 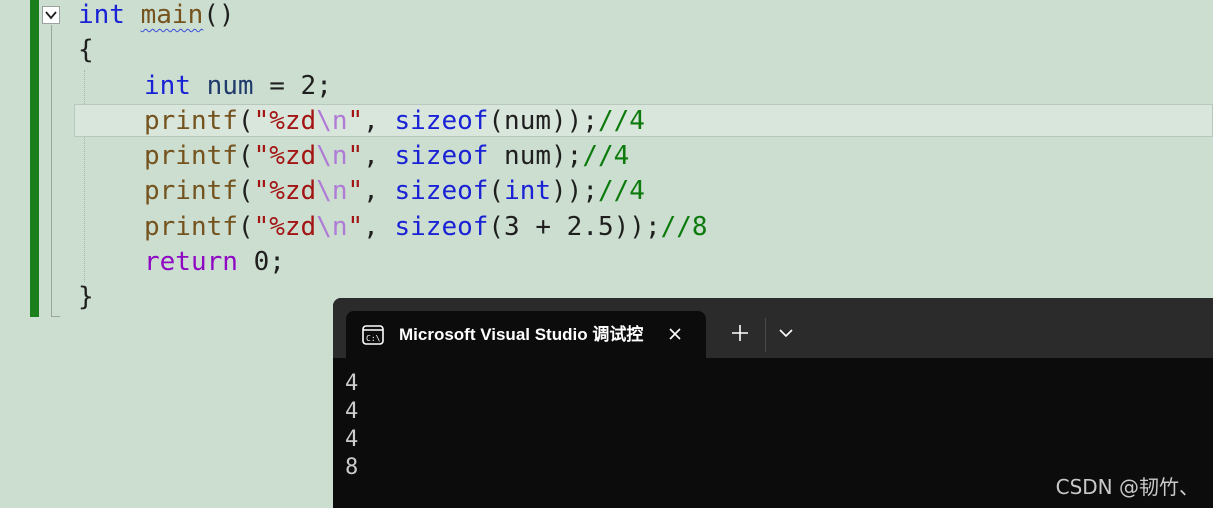 I want to click on terminal-tab: C:\ Microsoft Visual Studio 调试控, so click(x=526, y=334).